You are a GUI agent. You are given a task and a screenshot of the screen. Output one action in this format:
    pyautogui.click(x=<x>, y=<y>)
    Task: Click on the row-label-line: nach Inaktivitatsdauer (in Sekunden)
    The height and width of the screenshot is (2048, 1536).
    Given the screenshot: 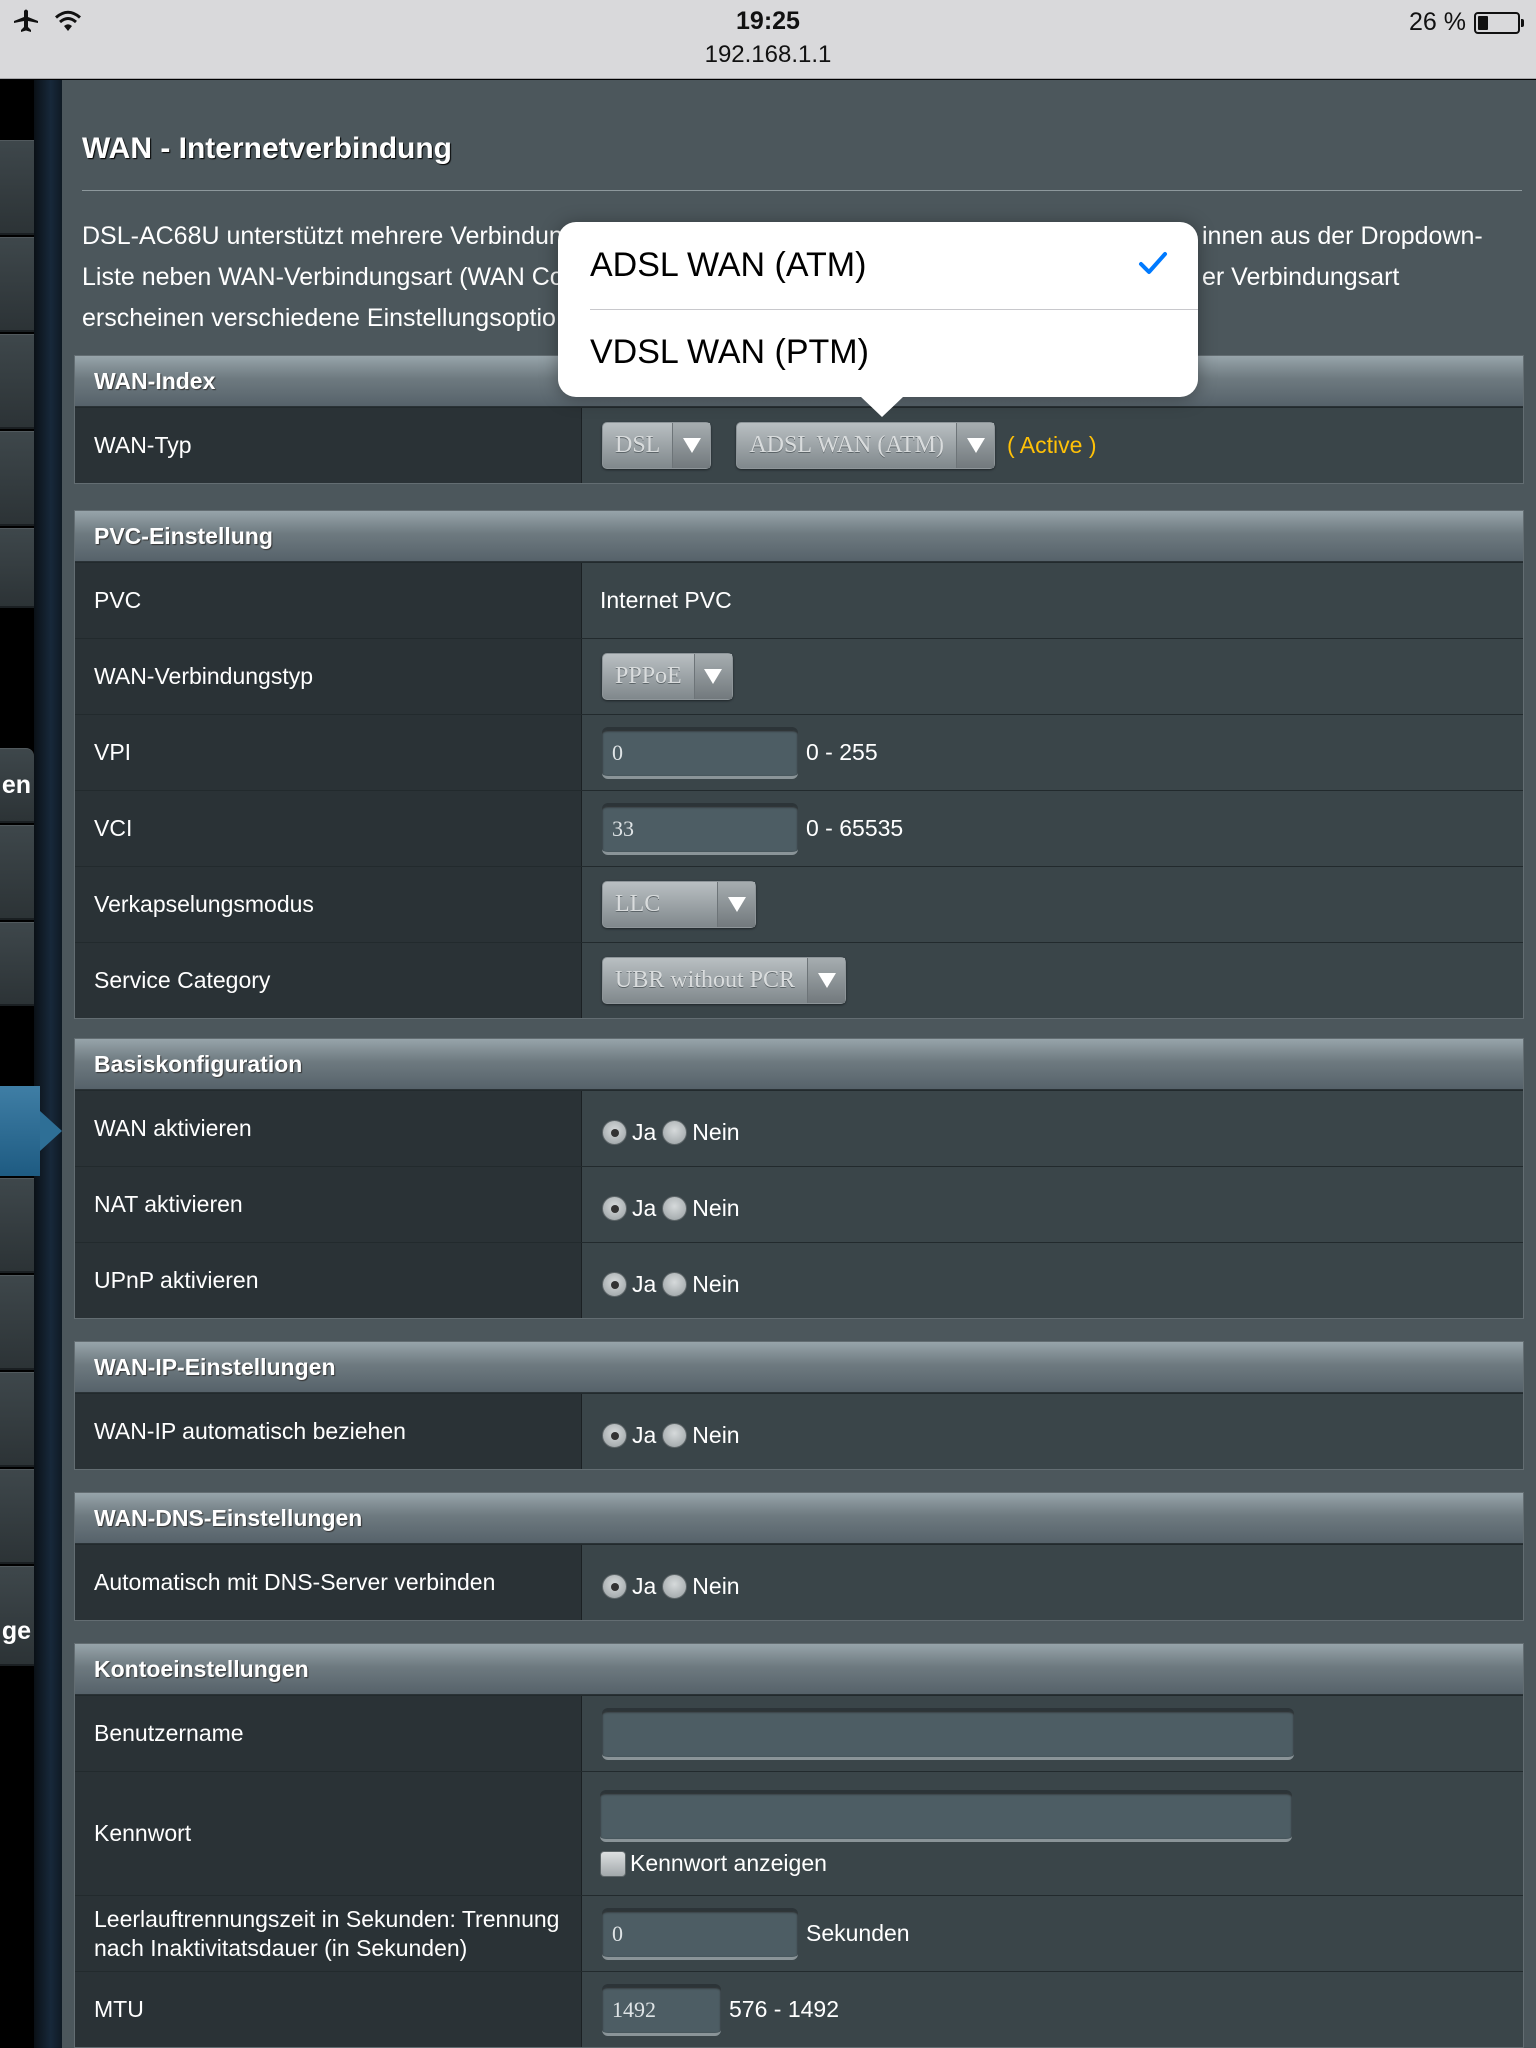 What is the action you would take?
    pyautogui.click(x=281, y=1947)
    